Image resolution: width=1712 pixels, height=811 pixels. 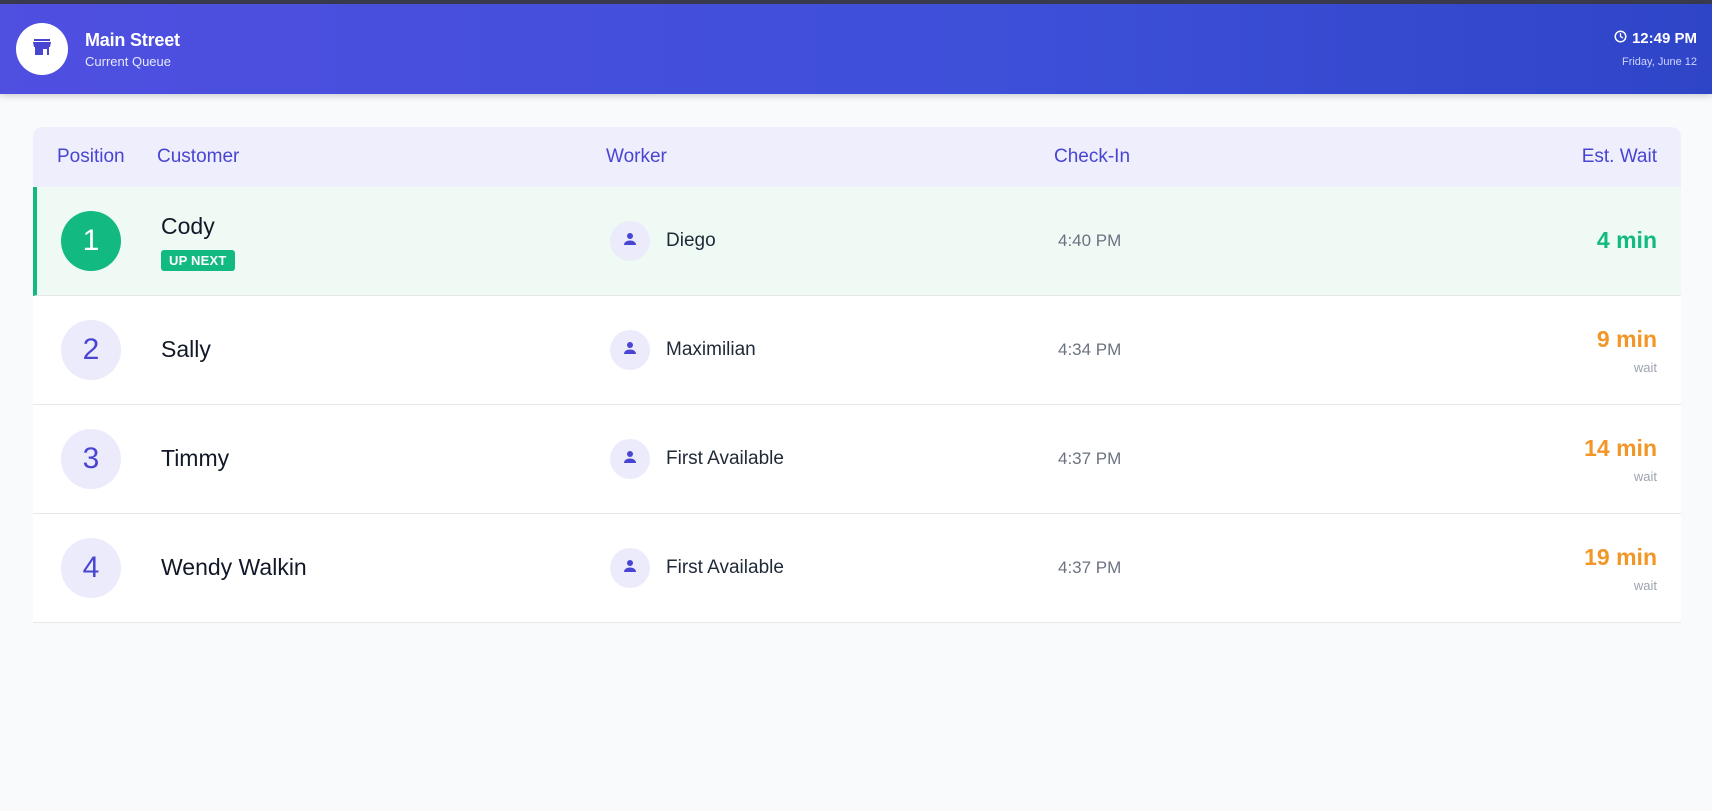 I want to click on store-logo, so click(x=42, y=49).